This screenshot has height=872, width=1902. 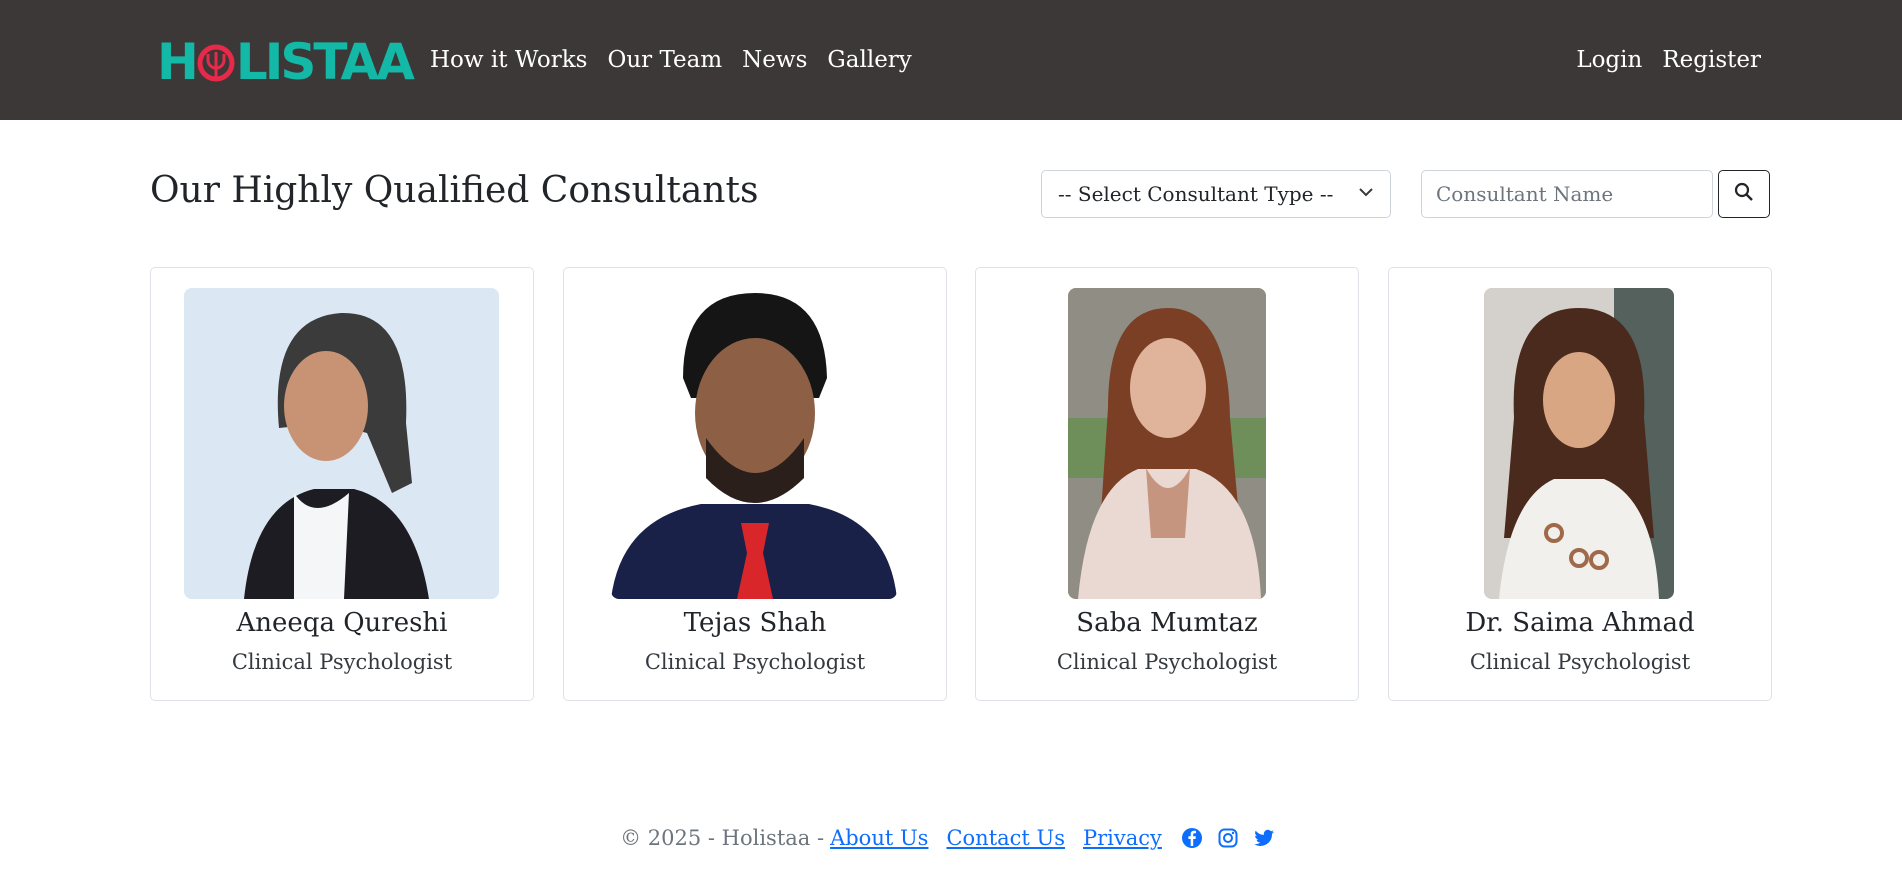 I want to click on nav-register: Register, so click(x=1711, y=60).